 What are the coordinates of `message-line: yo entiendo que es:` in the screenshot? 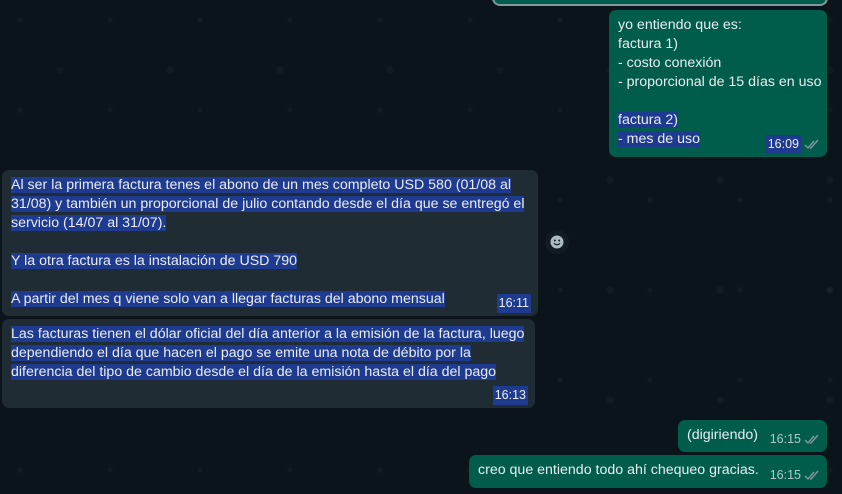 It's located at (680, 25).